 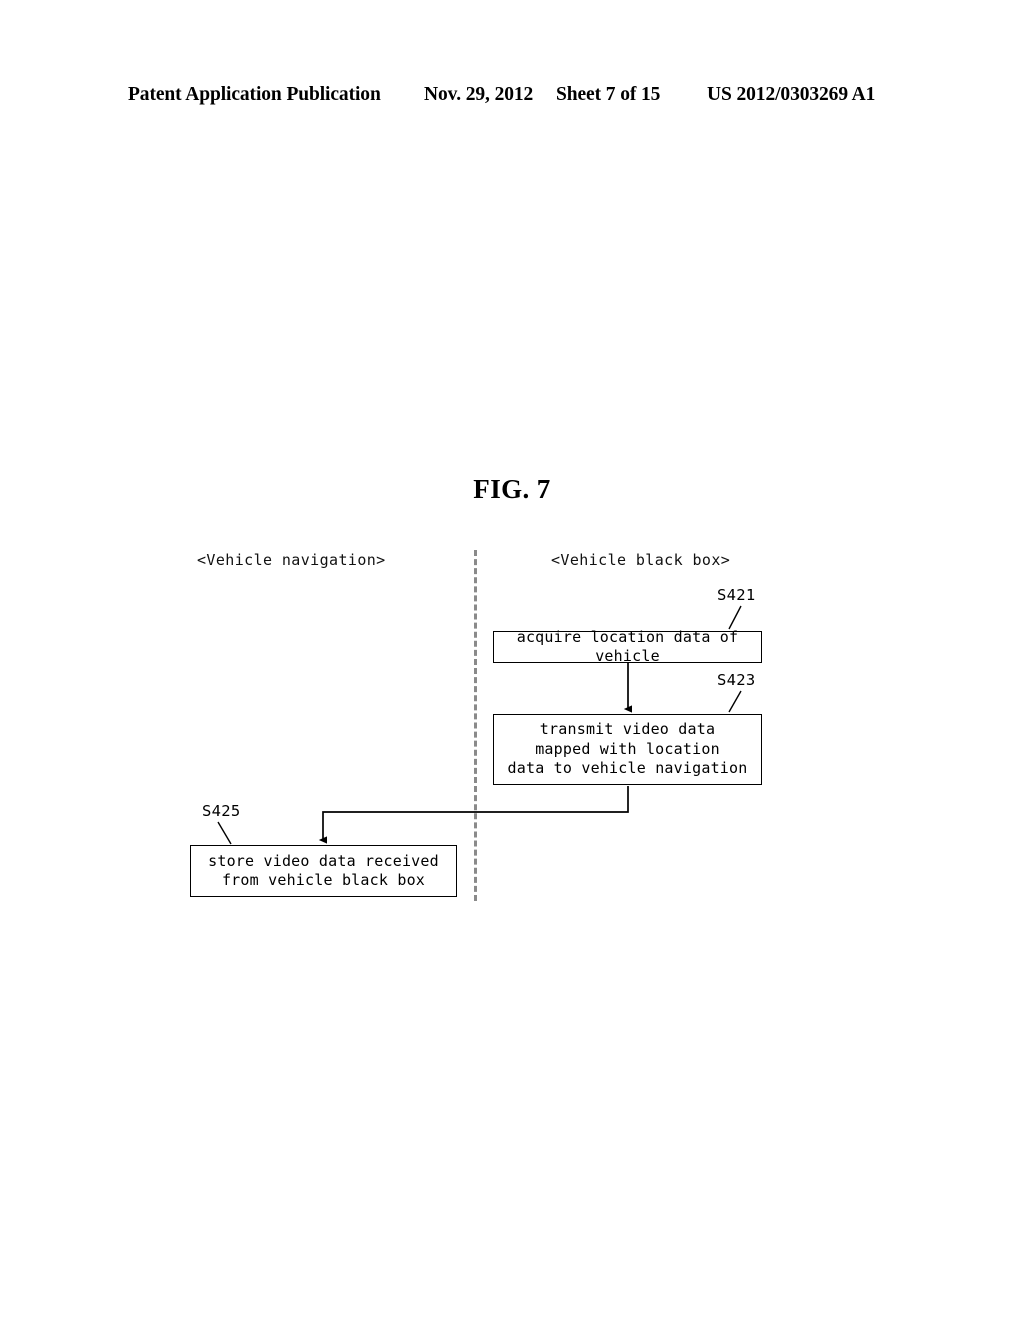 What do you see at coordinates (641, 560) in the screenshot?
I see `swimlane-label-vehicle-black-box: <Vehicle black box>` at bounding box center [641, 560].